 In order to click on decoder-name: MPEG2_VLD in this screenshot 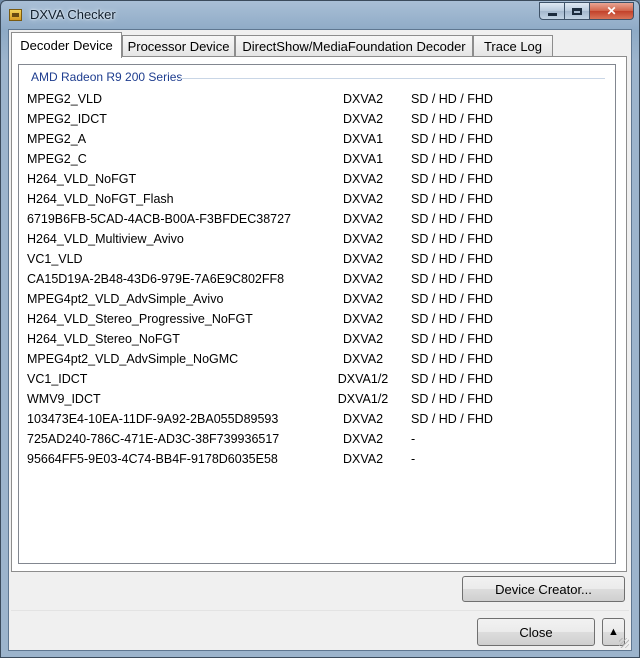, I will do `click(65, 99)`.